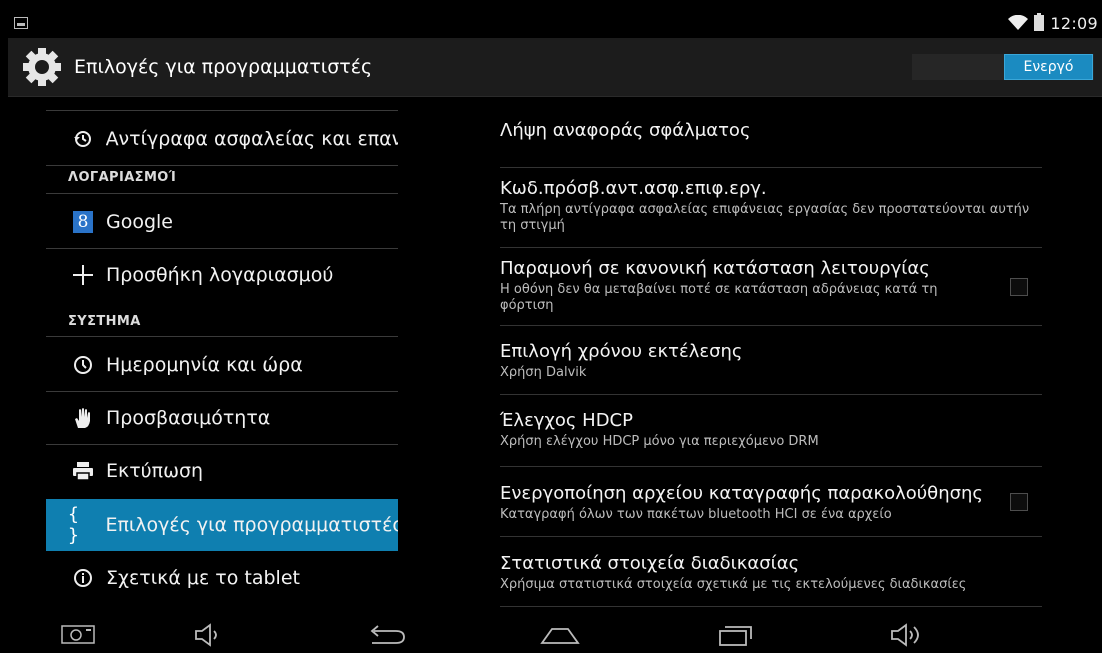  Describe the element at coordinates (771, 130) in the screenshot. I see `setting-take-bug-report: Λήψη αναφοράς σφάλματος` at that location.